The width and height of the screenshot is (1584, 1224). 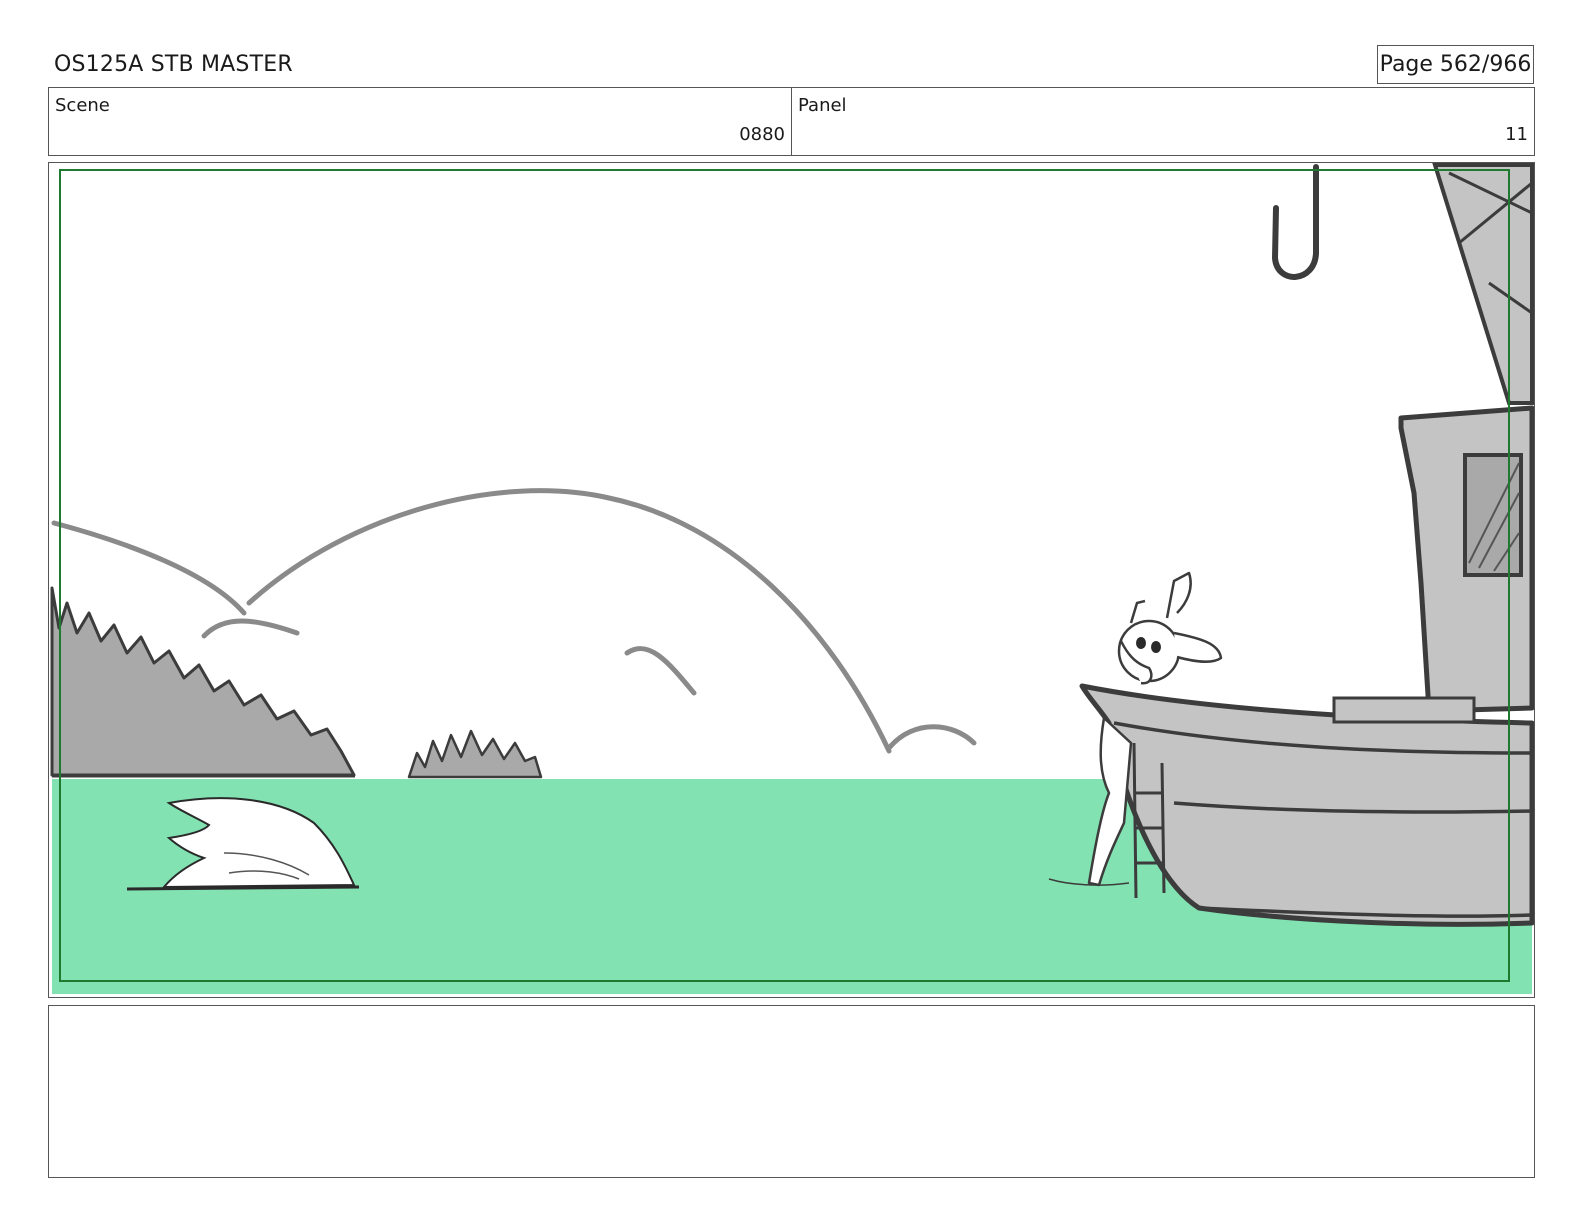 What do you see at coordinates (1163, 121) in the screenshot?
I see `panel-cell: Panel 11` at bounding box center [1163, 121].